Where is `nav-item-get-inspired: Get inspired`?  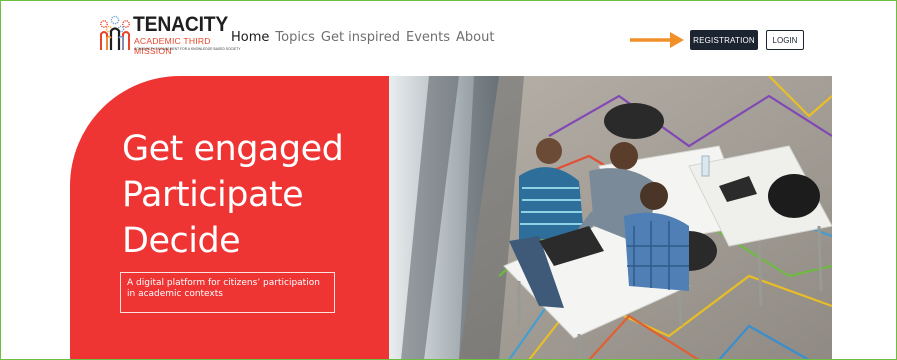 nav-item-get-inspired: Get inspired is located at coordinates (360, 38).